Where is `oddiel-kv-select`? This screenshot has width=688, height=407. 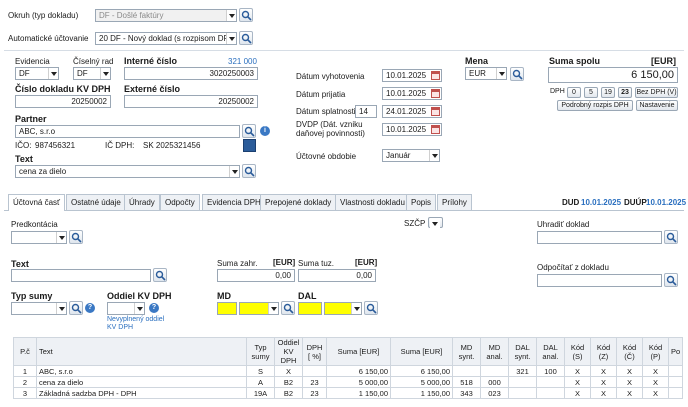 oddiel-kv-select is located at coordinates (126, 308).